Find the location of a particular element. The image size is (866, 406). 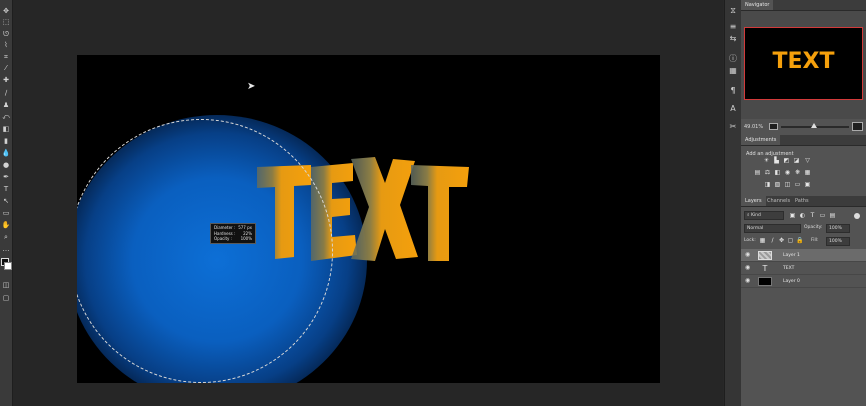

tab-layers: Layers is located at coordinates (753, 201).